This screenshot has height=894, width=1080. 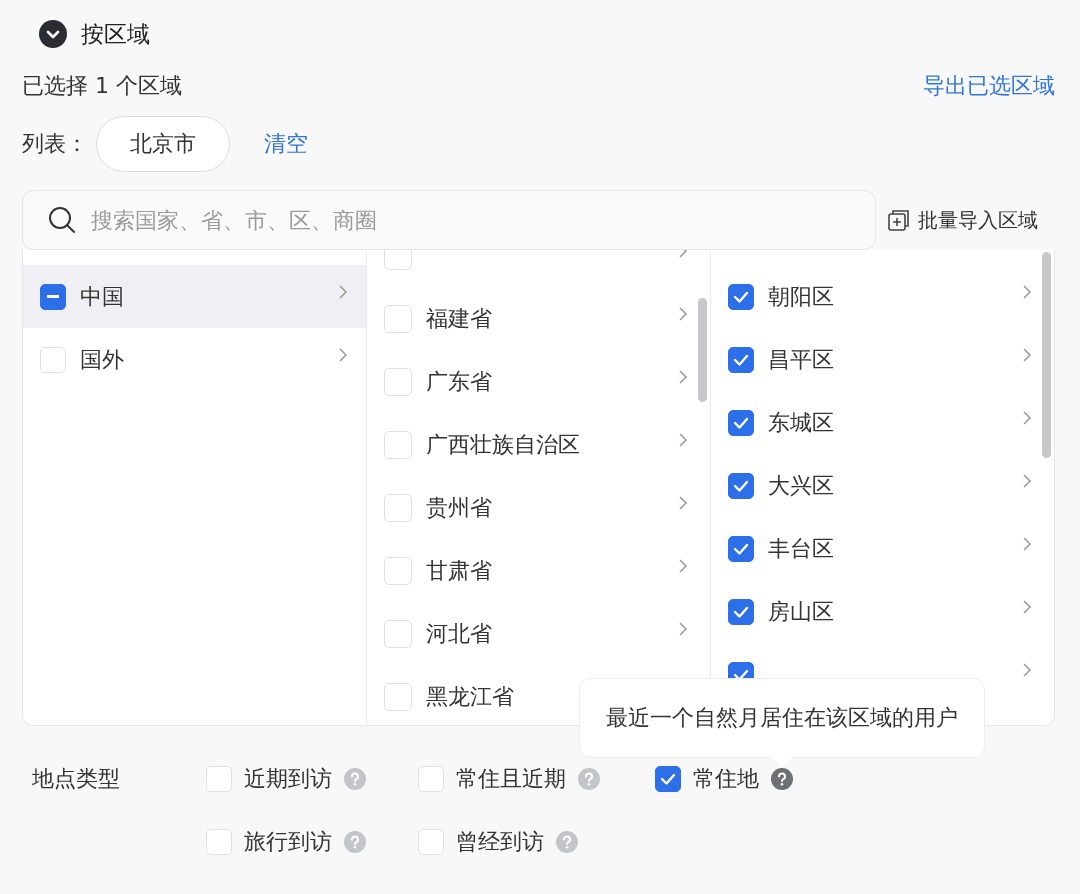 I want to click on province-label: 甘肃省, so click(x=459, y=570).